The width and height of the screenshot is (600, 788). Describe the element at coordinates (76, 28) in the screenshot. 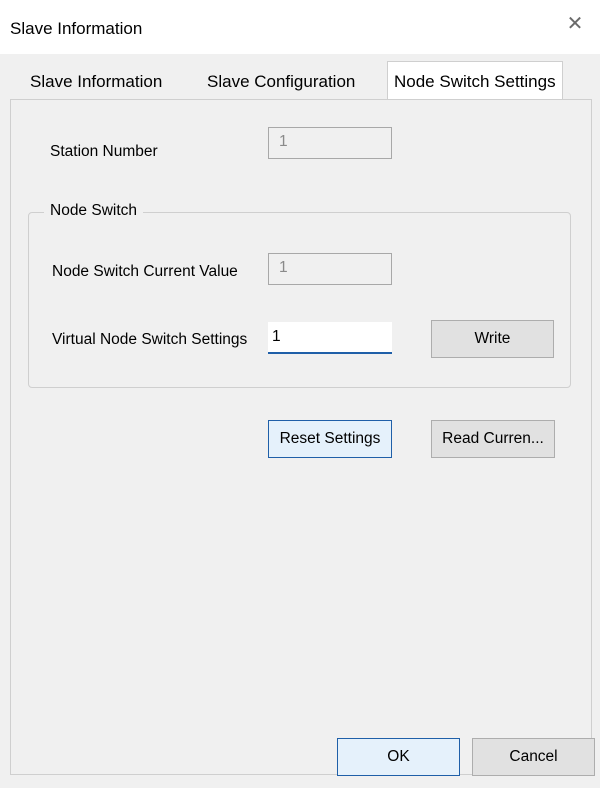

I see `window-title: Slave Information` at that location.